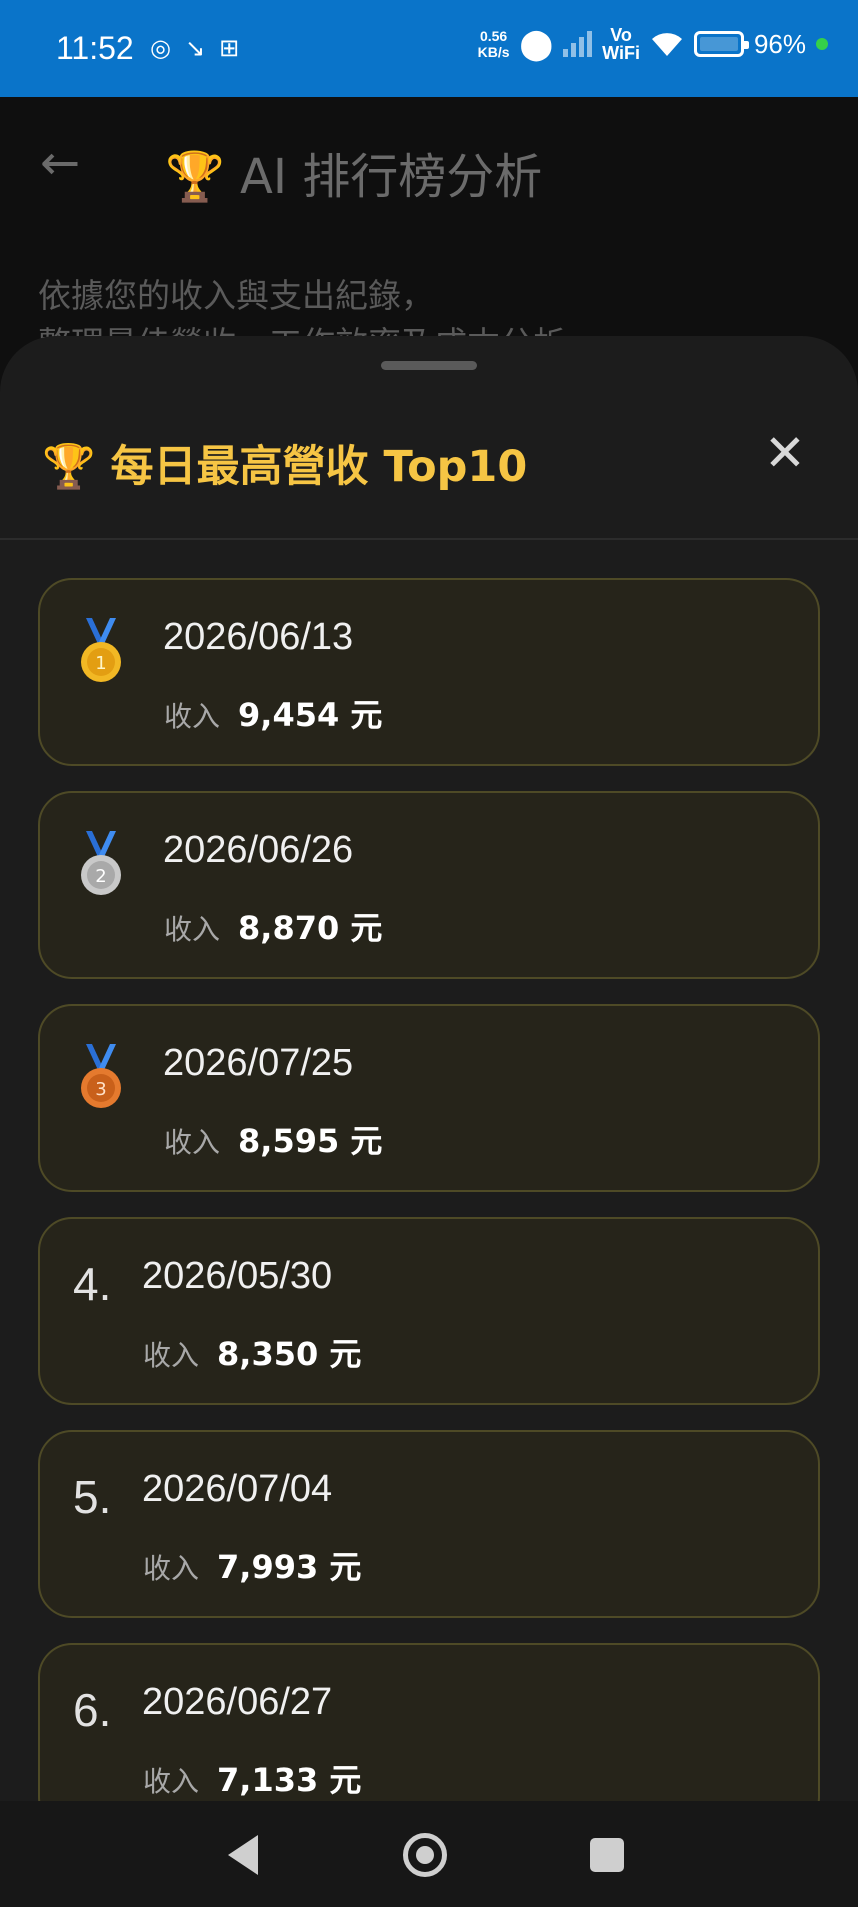 The width and height of the screenshot is (858, 1907). I want to click on back-arrow-icon: ←, so click(60, 163).